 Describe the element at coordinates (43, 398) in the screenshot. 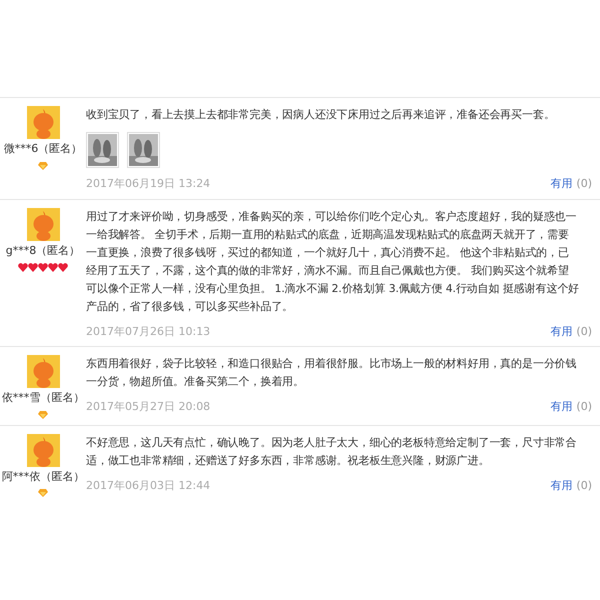

I see `user-name: 依***雪（匿名）` at that location.